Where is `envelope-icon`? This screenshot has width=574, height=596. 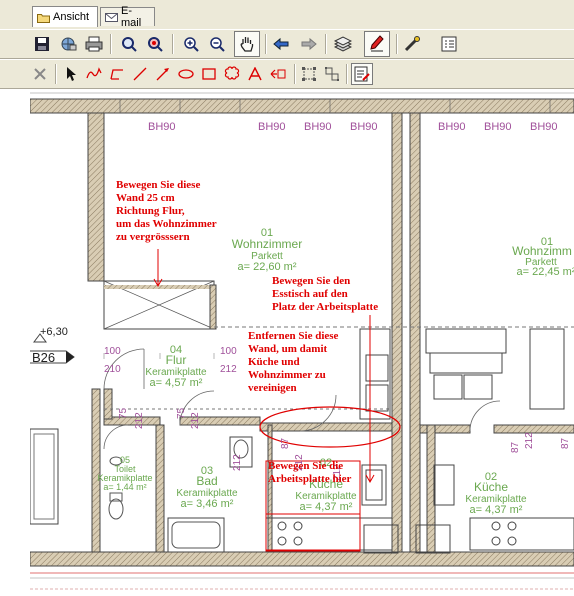 envelope-icon is located at coordinates (111, 17).